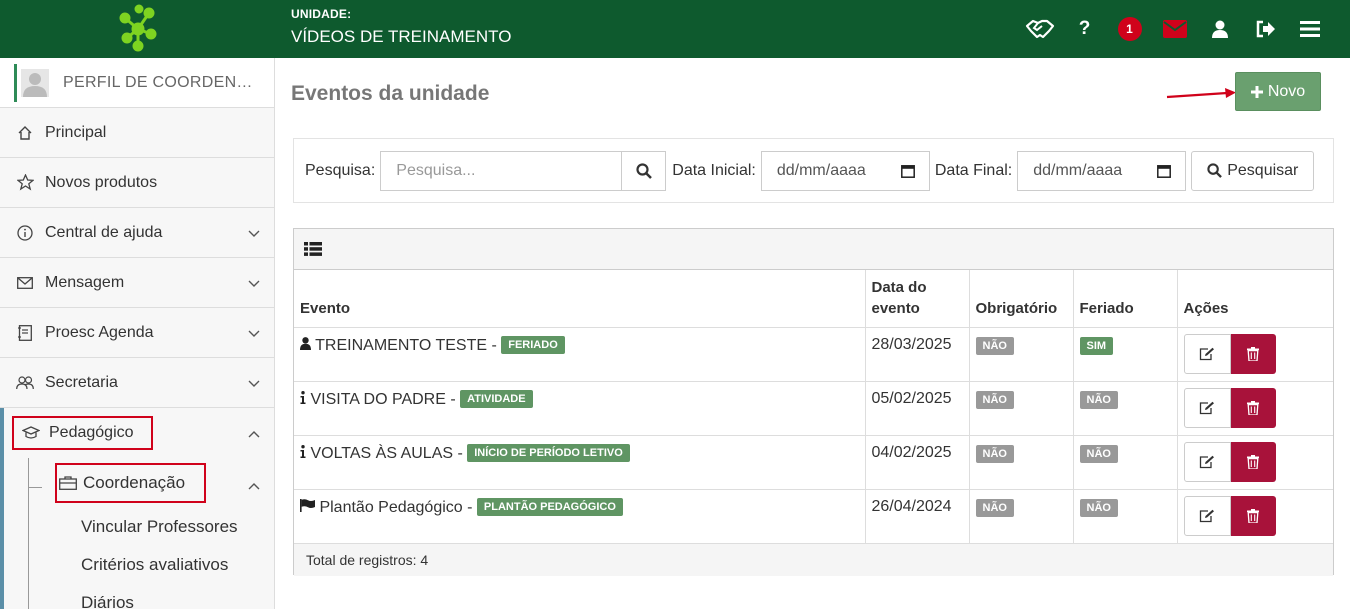 The height and width of the screenshot is (609, 1350). I want to click on obrigatorio-cell: NÃO, so click(1021, 516).